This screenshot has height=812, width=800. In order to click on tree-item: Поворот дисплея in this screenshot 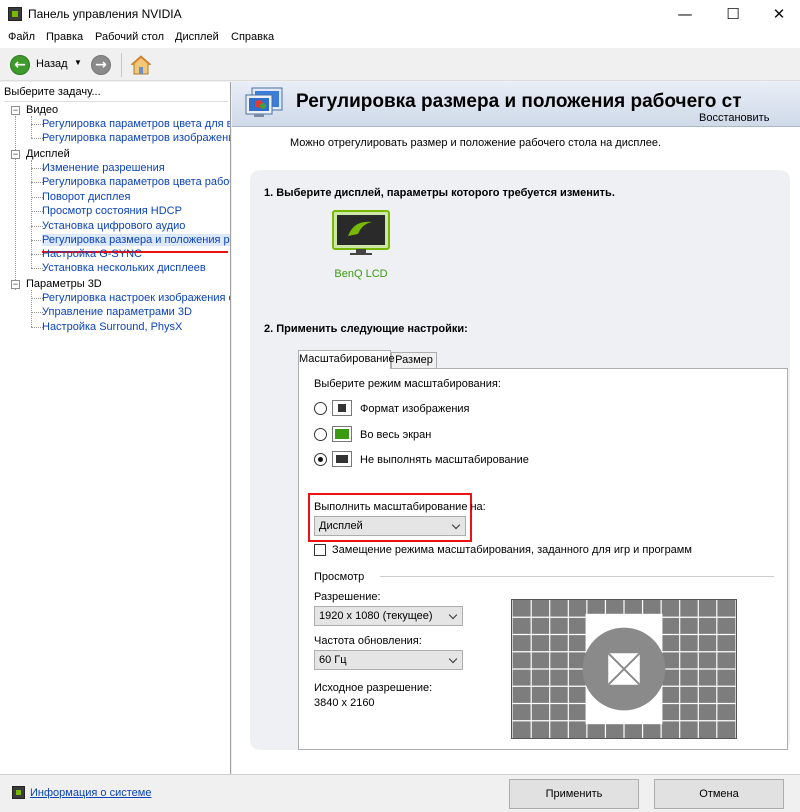, I will do `click(86, 197)`.